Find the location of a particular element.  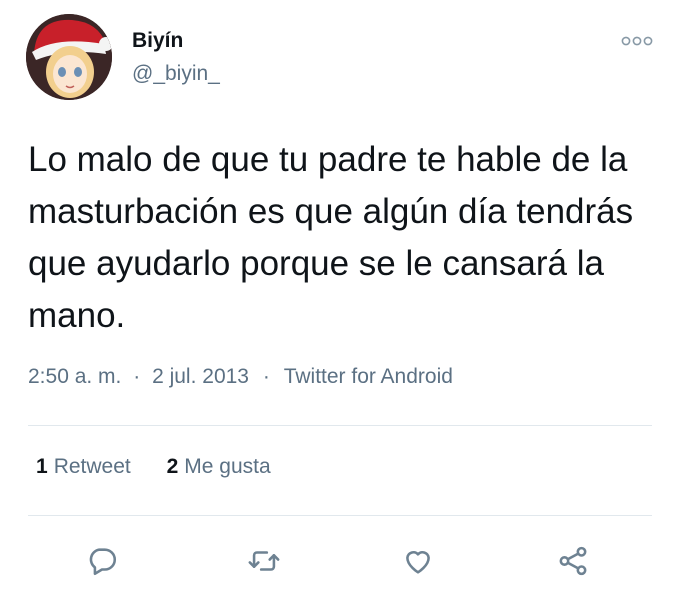

like-icon is located at coordinates (418, 562).